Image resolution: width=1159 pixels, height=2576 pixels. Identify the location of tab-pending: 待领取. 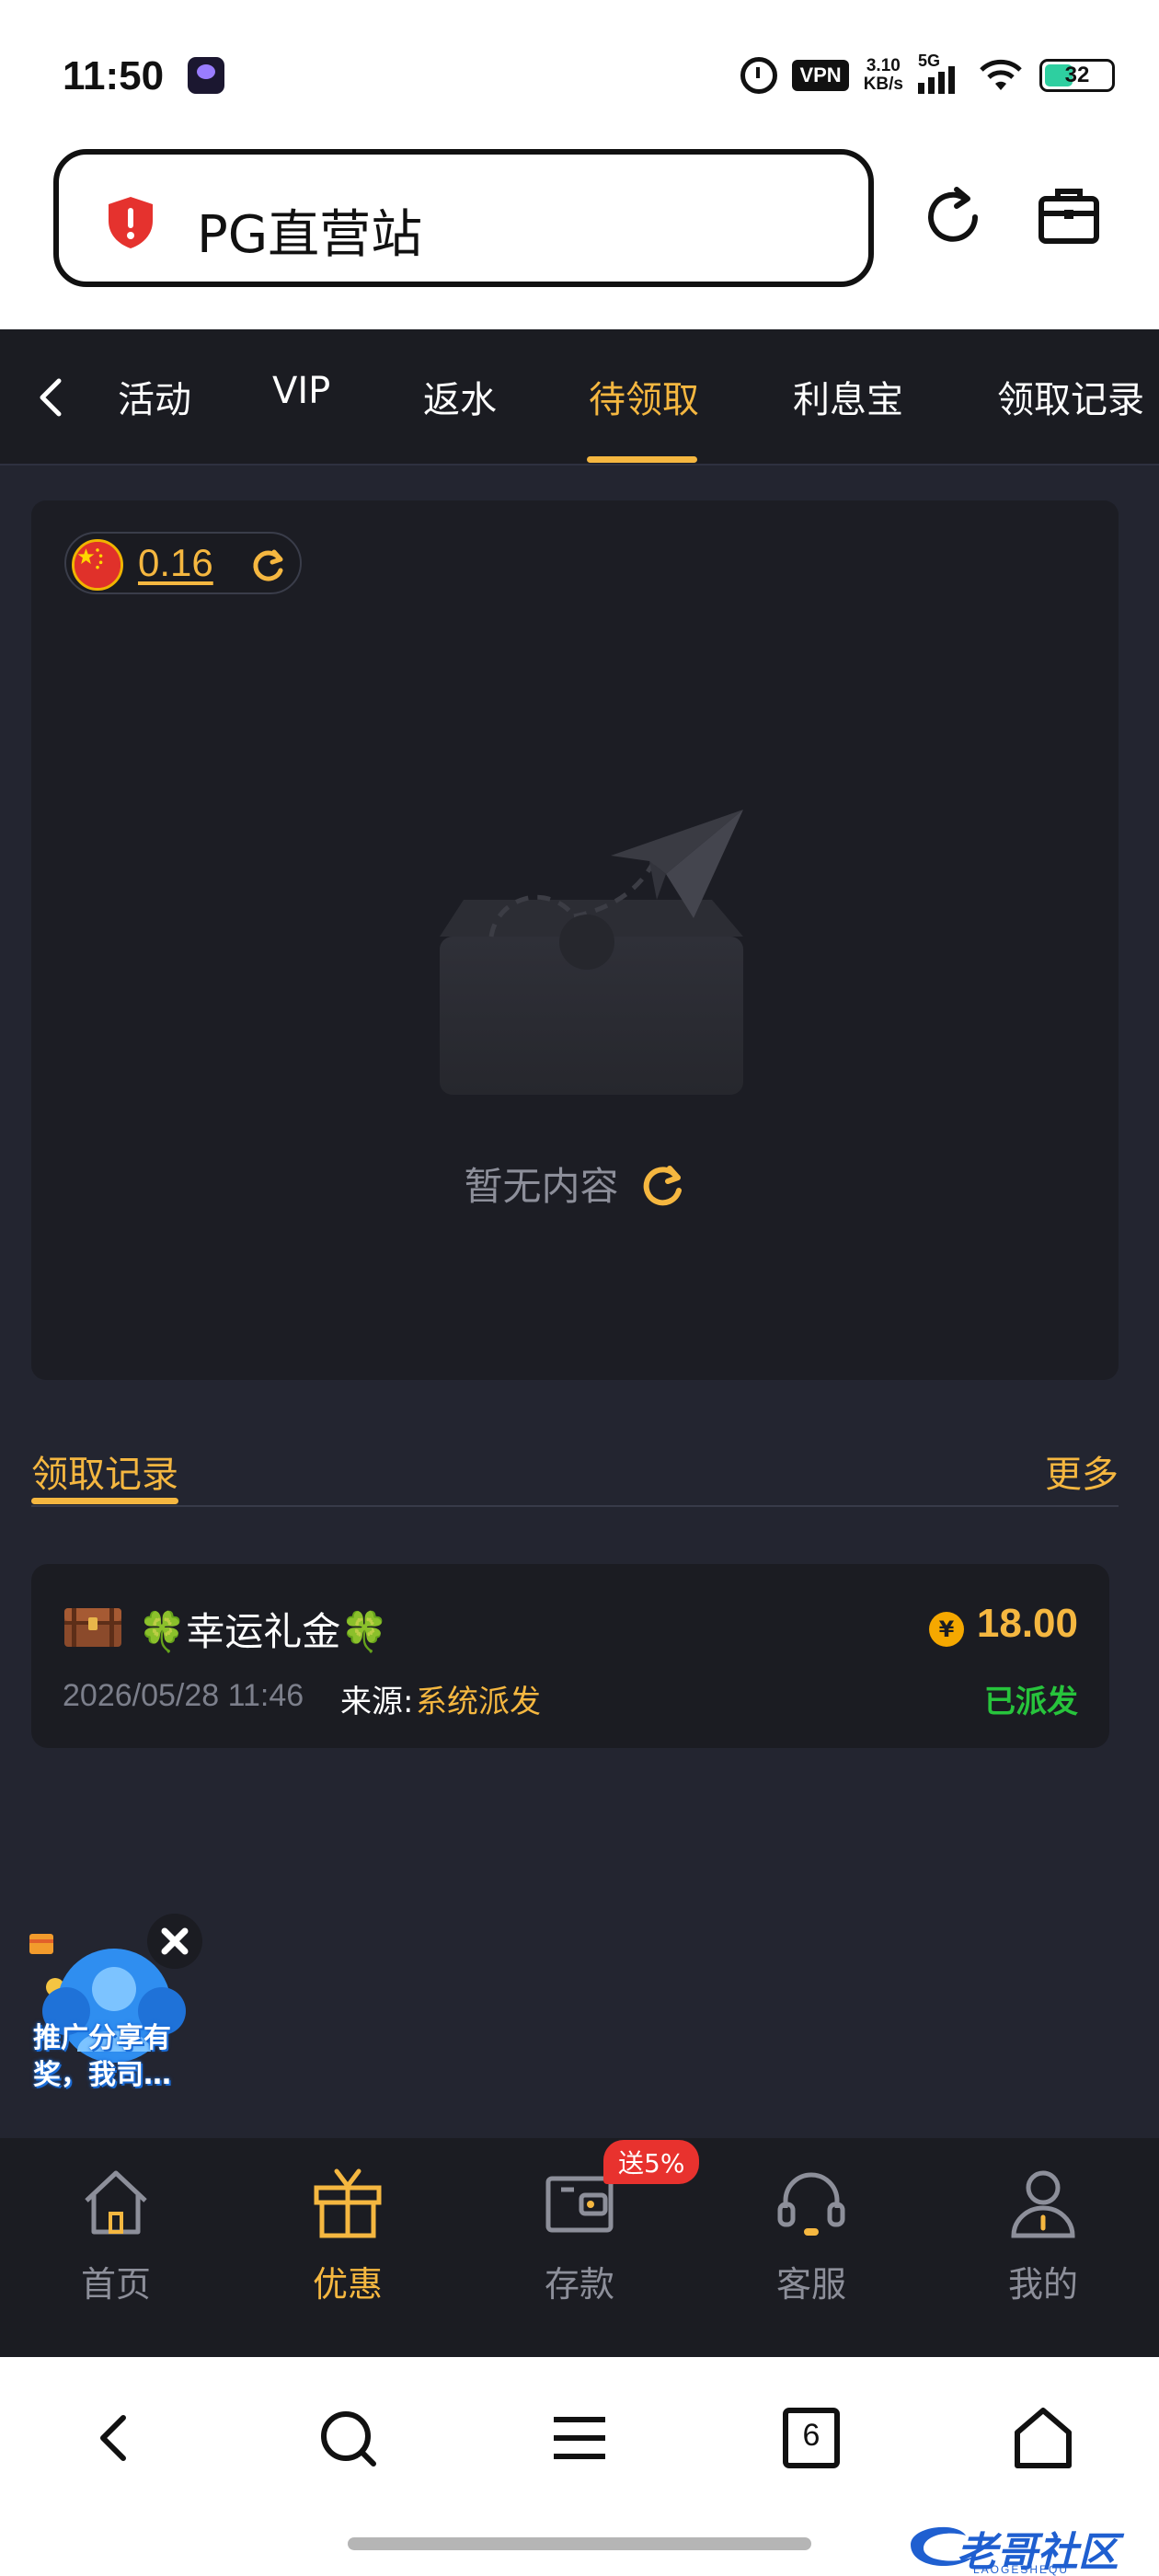
(644, 396).